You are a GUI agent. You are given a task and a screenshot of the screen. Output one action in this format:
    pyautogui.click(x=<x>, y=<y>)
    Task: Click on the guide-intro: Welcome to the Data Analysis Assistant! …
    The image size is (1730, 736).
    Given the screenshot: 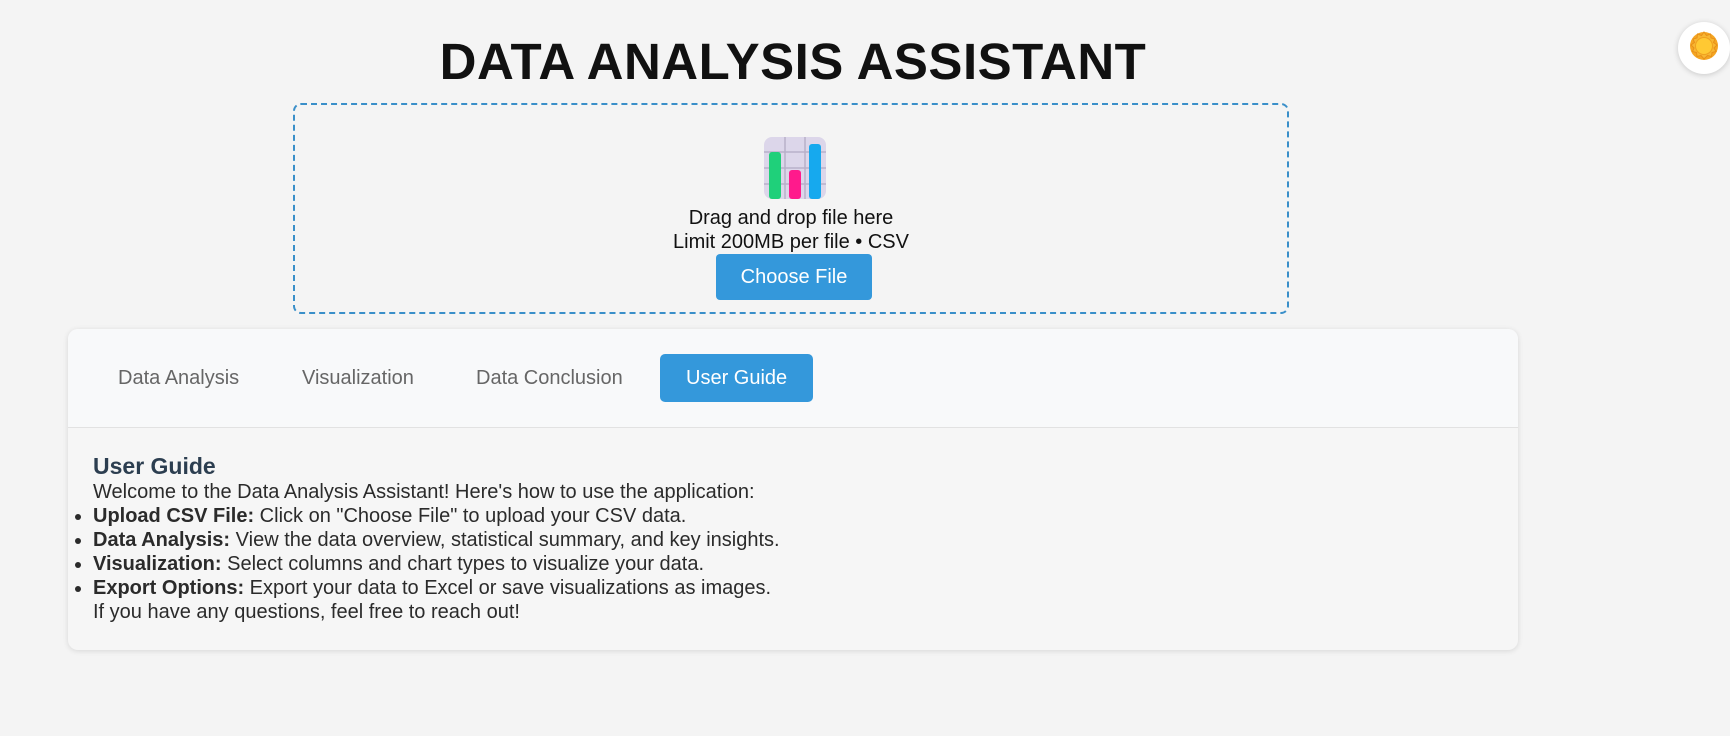 What is the action you would take?
    pyautogui.click(x=424, y=492)
    